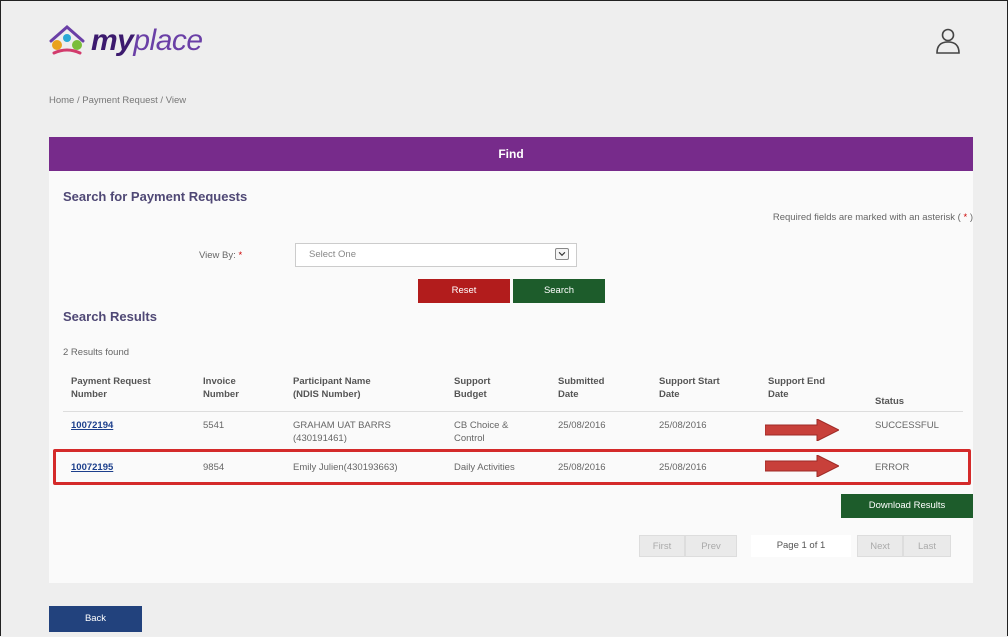 This screenshot has height=637, width=1008. Describe the element at coordinates (67, 40) in the screenshot. I see `myplace-logo-icon` at that location.